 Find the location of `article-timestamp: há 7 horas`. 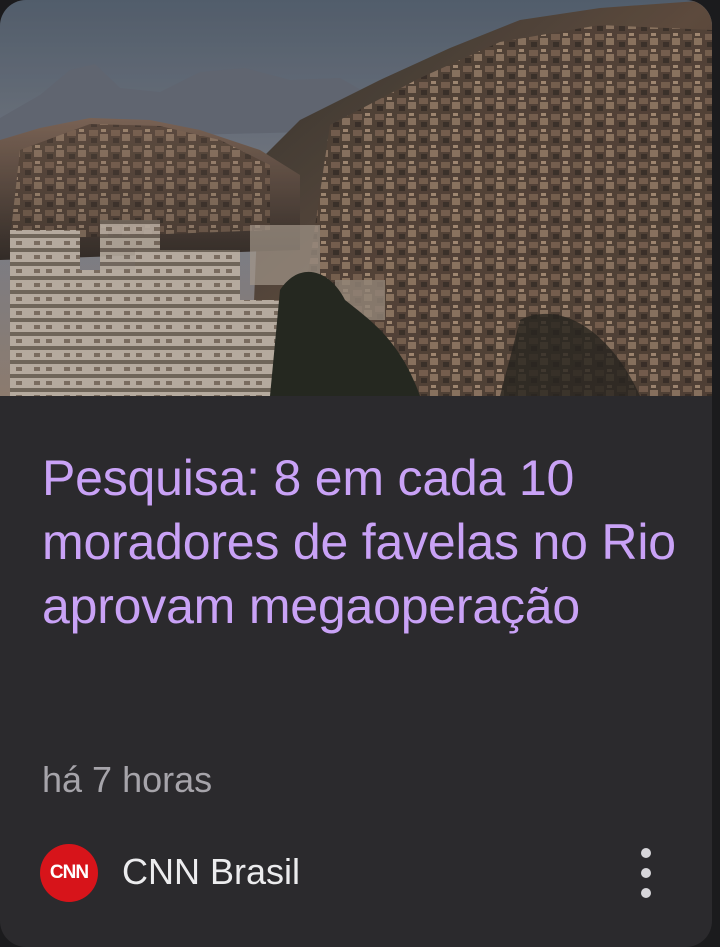

article-timestamp: há 7 horas is located at coordinates (127, 779).